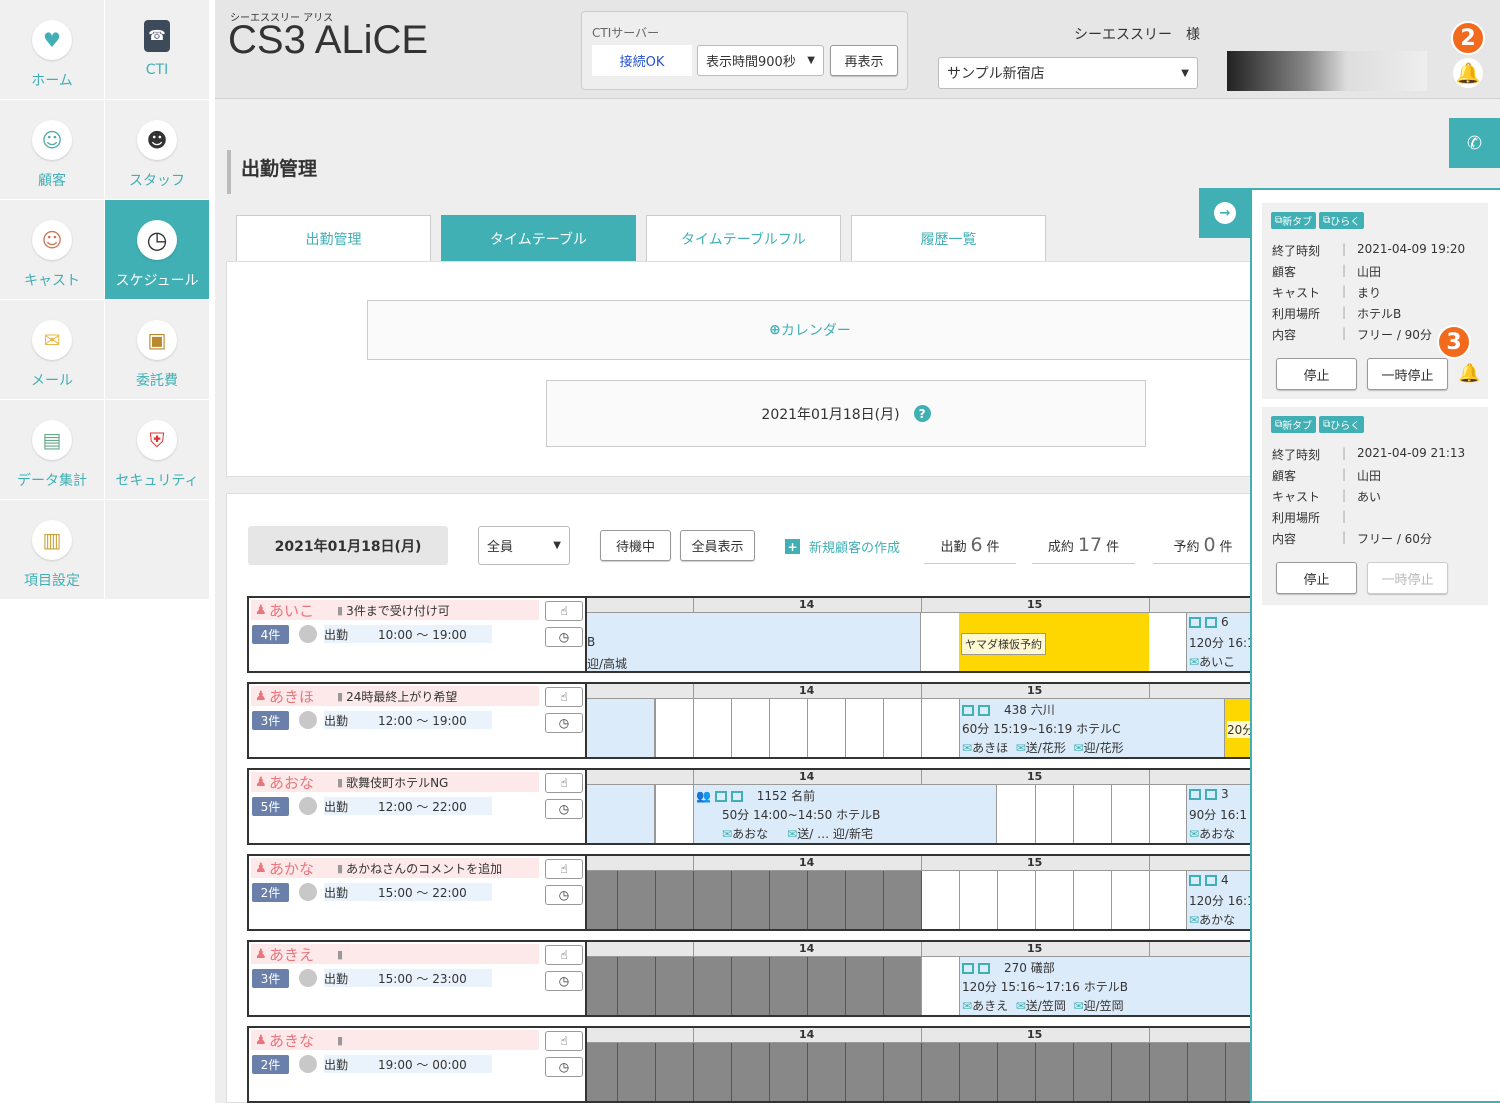 This screenshot has width=1500, height=1103. What do you see at coordinates (303, 782) in the screenshot?
I see `cast-name: あおな` at bounding box center [303, 782].